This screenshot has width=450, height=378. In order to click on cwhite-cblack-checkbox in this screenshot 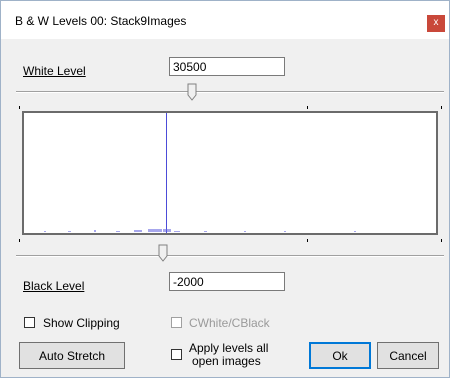, I will do `click(176, 322)`.